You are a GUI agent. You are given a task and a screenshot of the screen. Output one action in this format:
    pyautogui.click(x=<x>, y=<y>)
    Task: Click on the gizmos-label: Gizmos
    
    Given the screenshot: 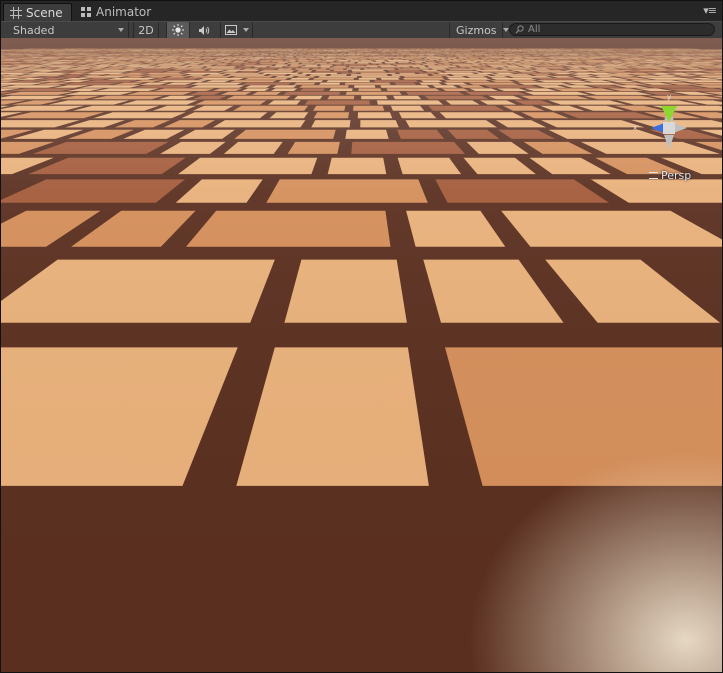 What is the action you would take?
    pyautogui.click(x=476, y=30)
    